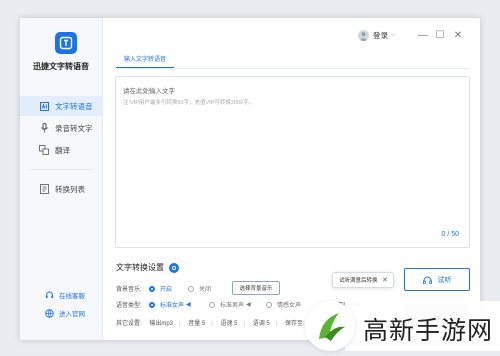 The image size is (500, 356). Describe the element at coordinates (74, 128) in the screenshot. I see `sidebar-item-label: 录音转文字` at that location.